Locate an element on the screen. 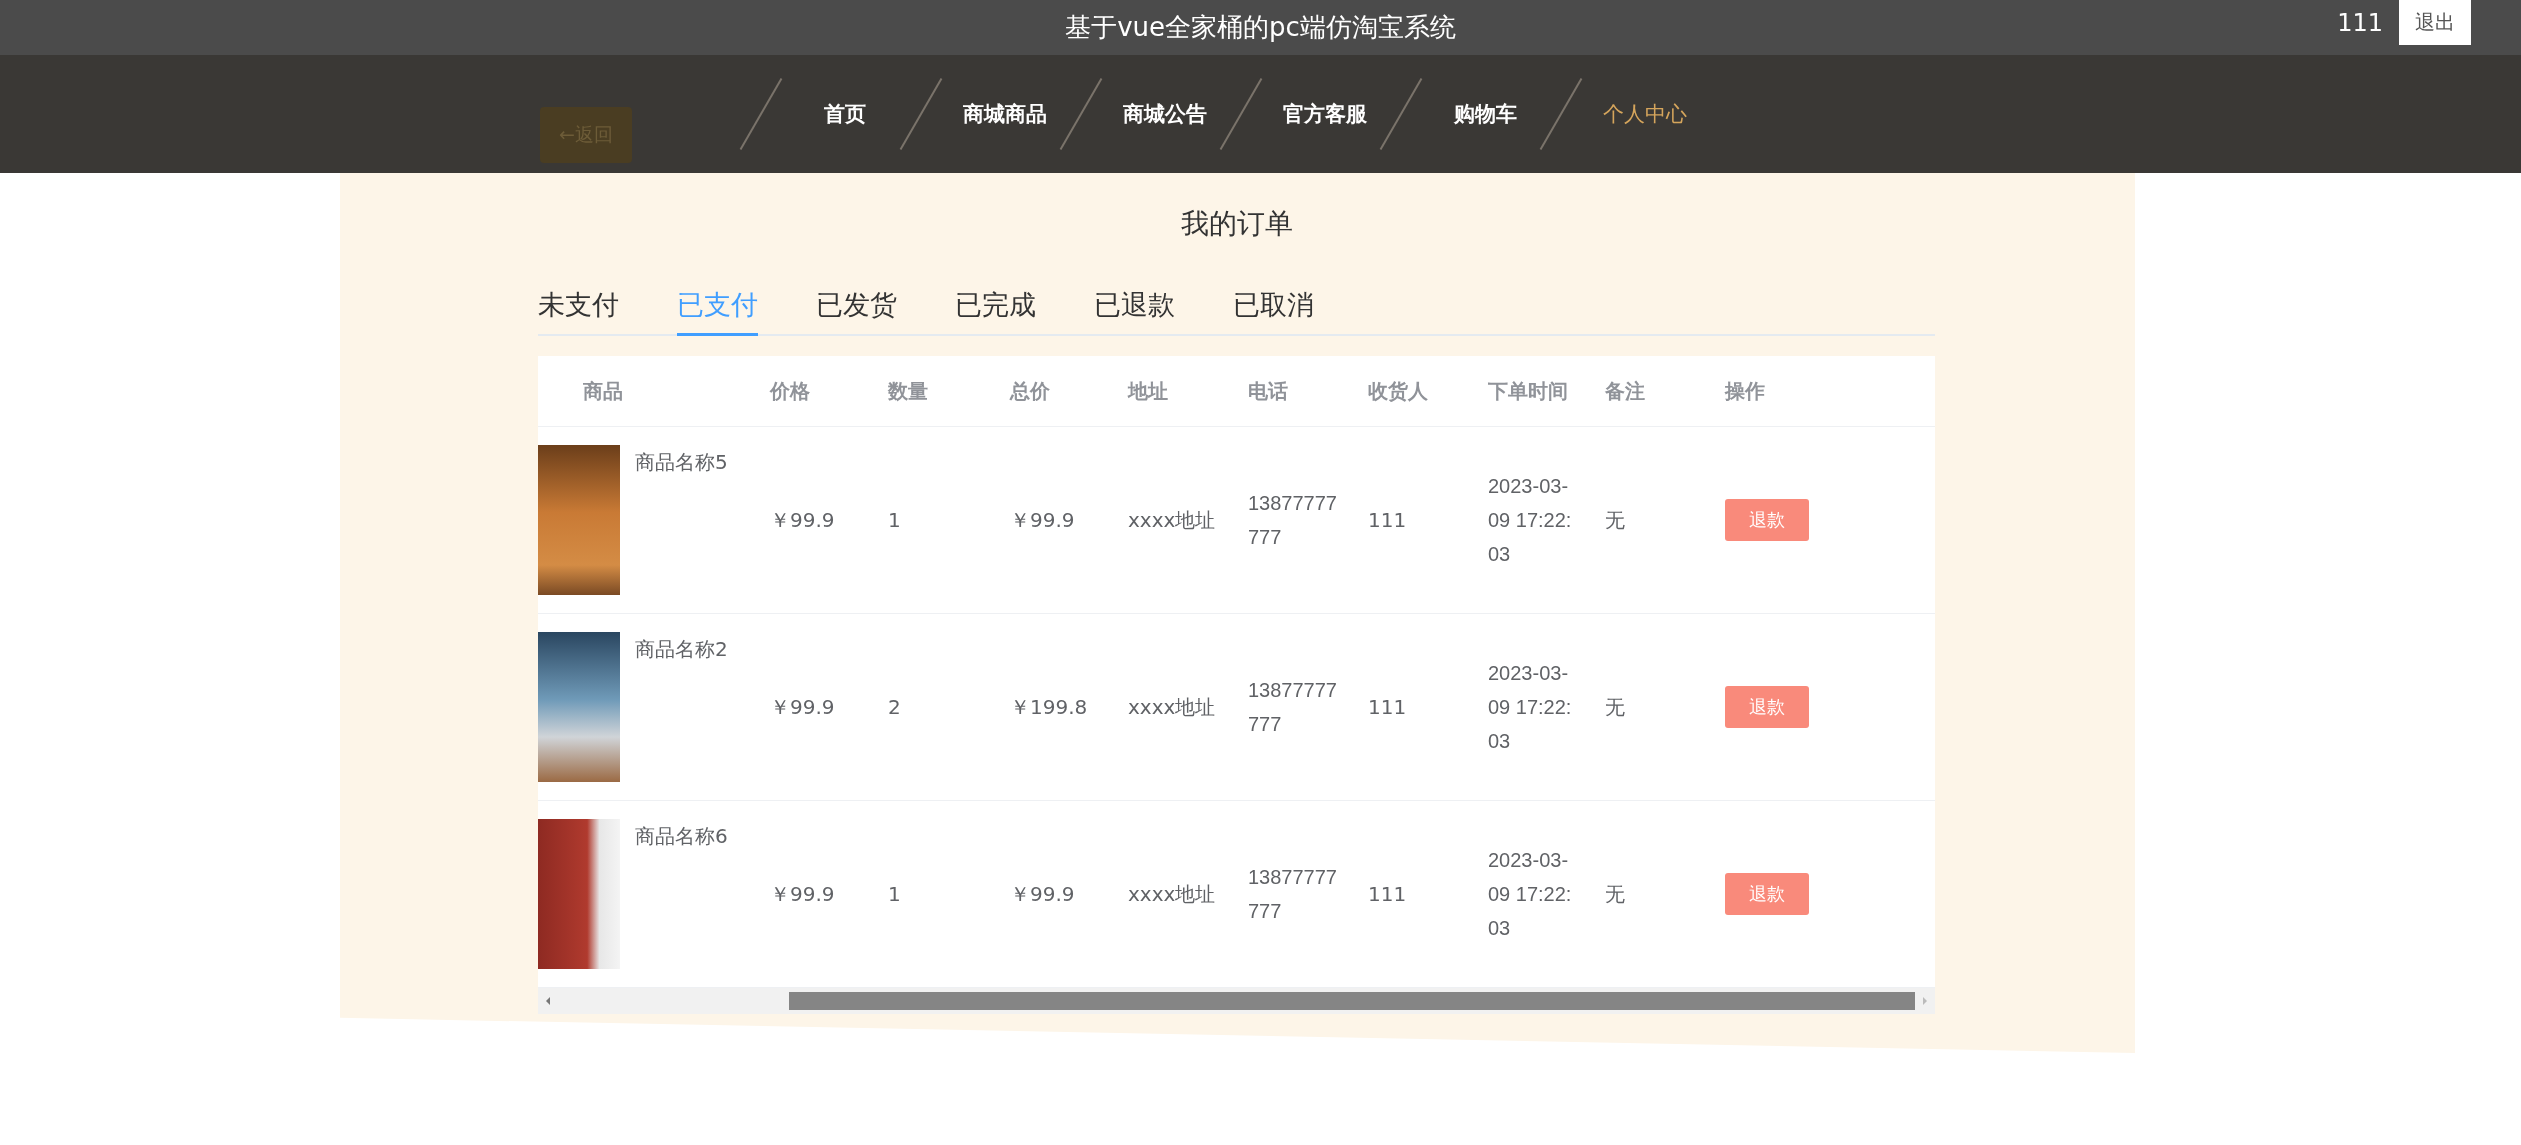 The image size is (2521, 1145). column-header: 备注 is located at coordinates (1625, 390).